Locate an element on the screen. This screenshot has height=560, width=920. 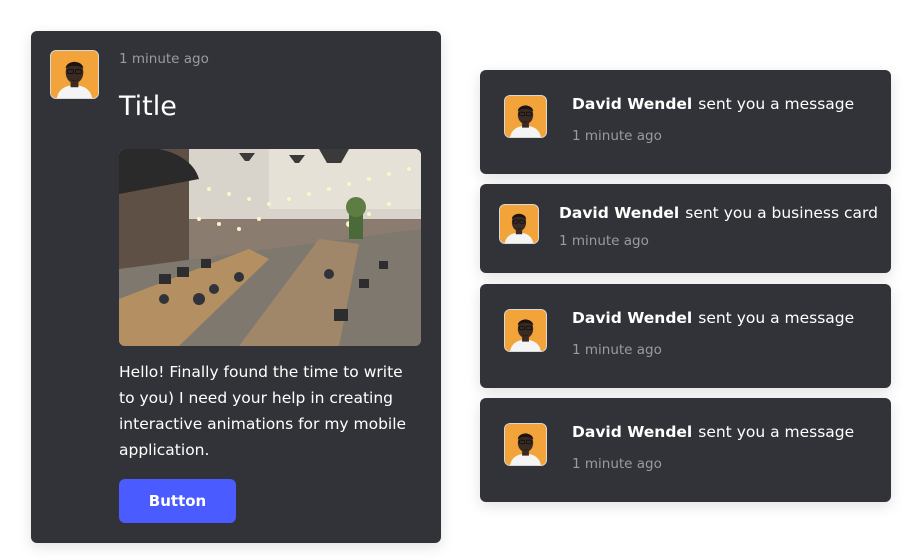
post-image is located at coordinates (270, 247).